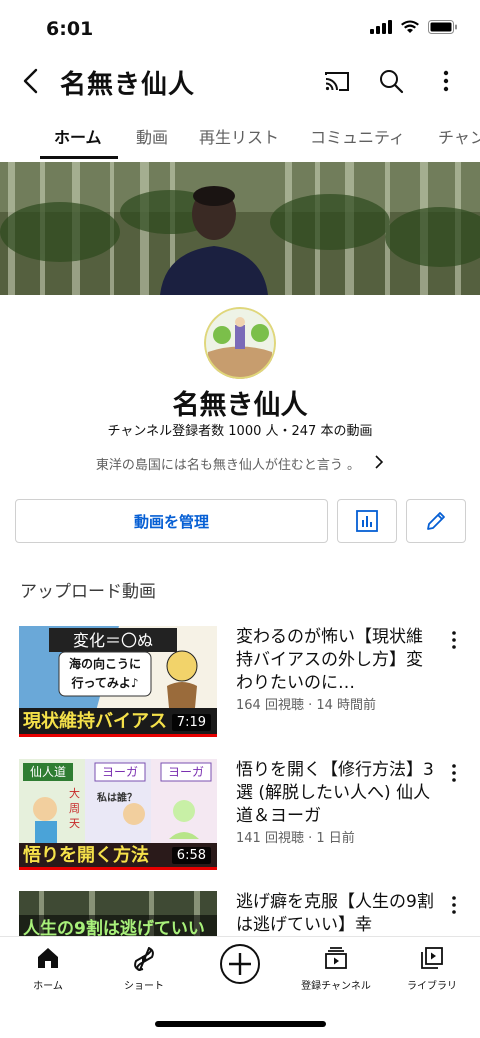 This screenshot has height=1038, width=480. Describe the element at coordinates (240, 81) in the screenshot. I see `app-bar: 名無き仙人` at that location.